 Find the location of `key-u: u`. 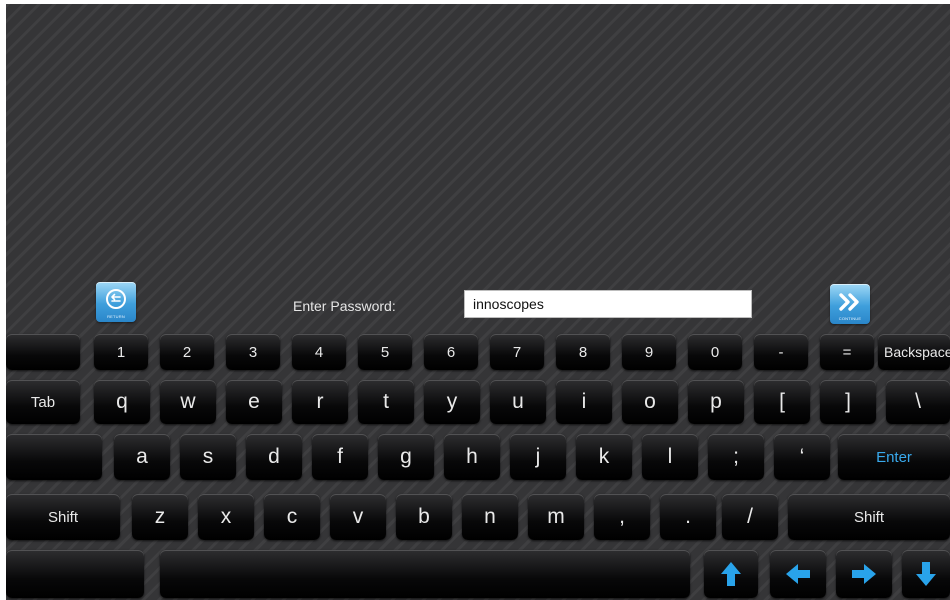

key-u: u is located at coordinates (518, 402).